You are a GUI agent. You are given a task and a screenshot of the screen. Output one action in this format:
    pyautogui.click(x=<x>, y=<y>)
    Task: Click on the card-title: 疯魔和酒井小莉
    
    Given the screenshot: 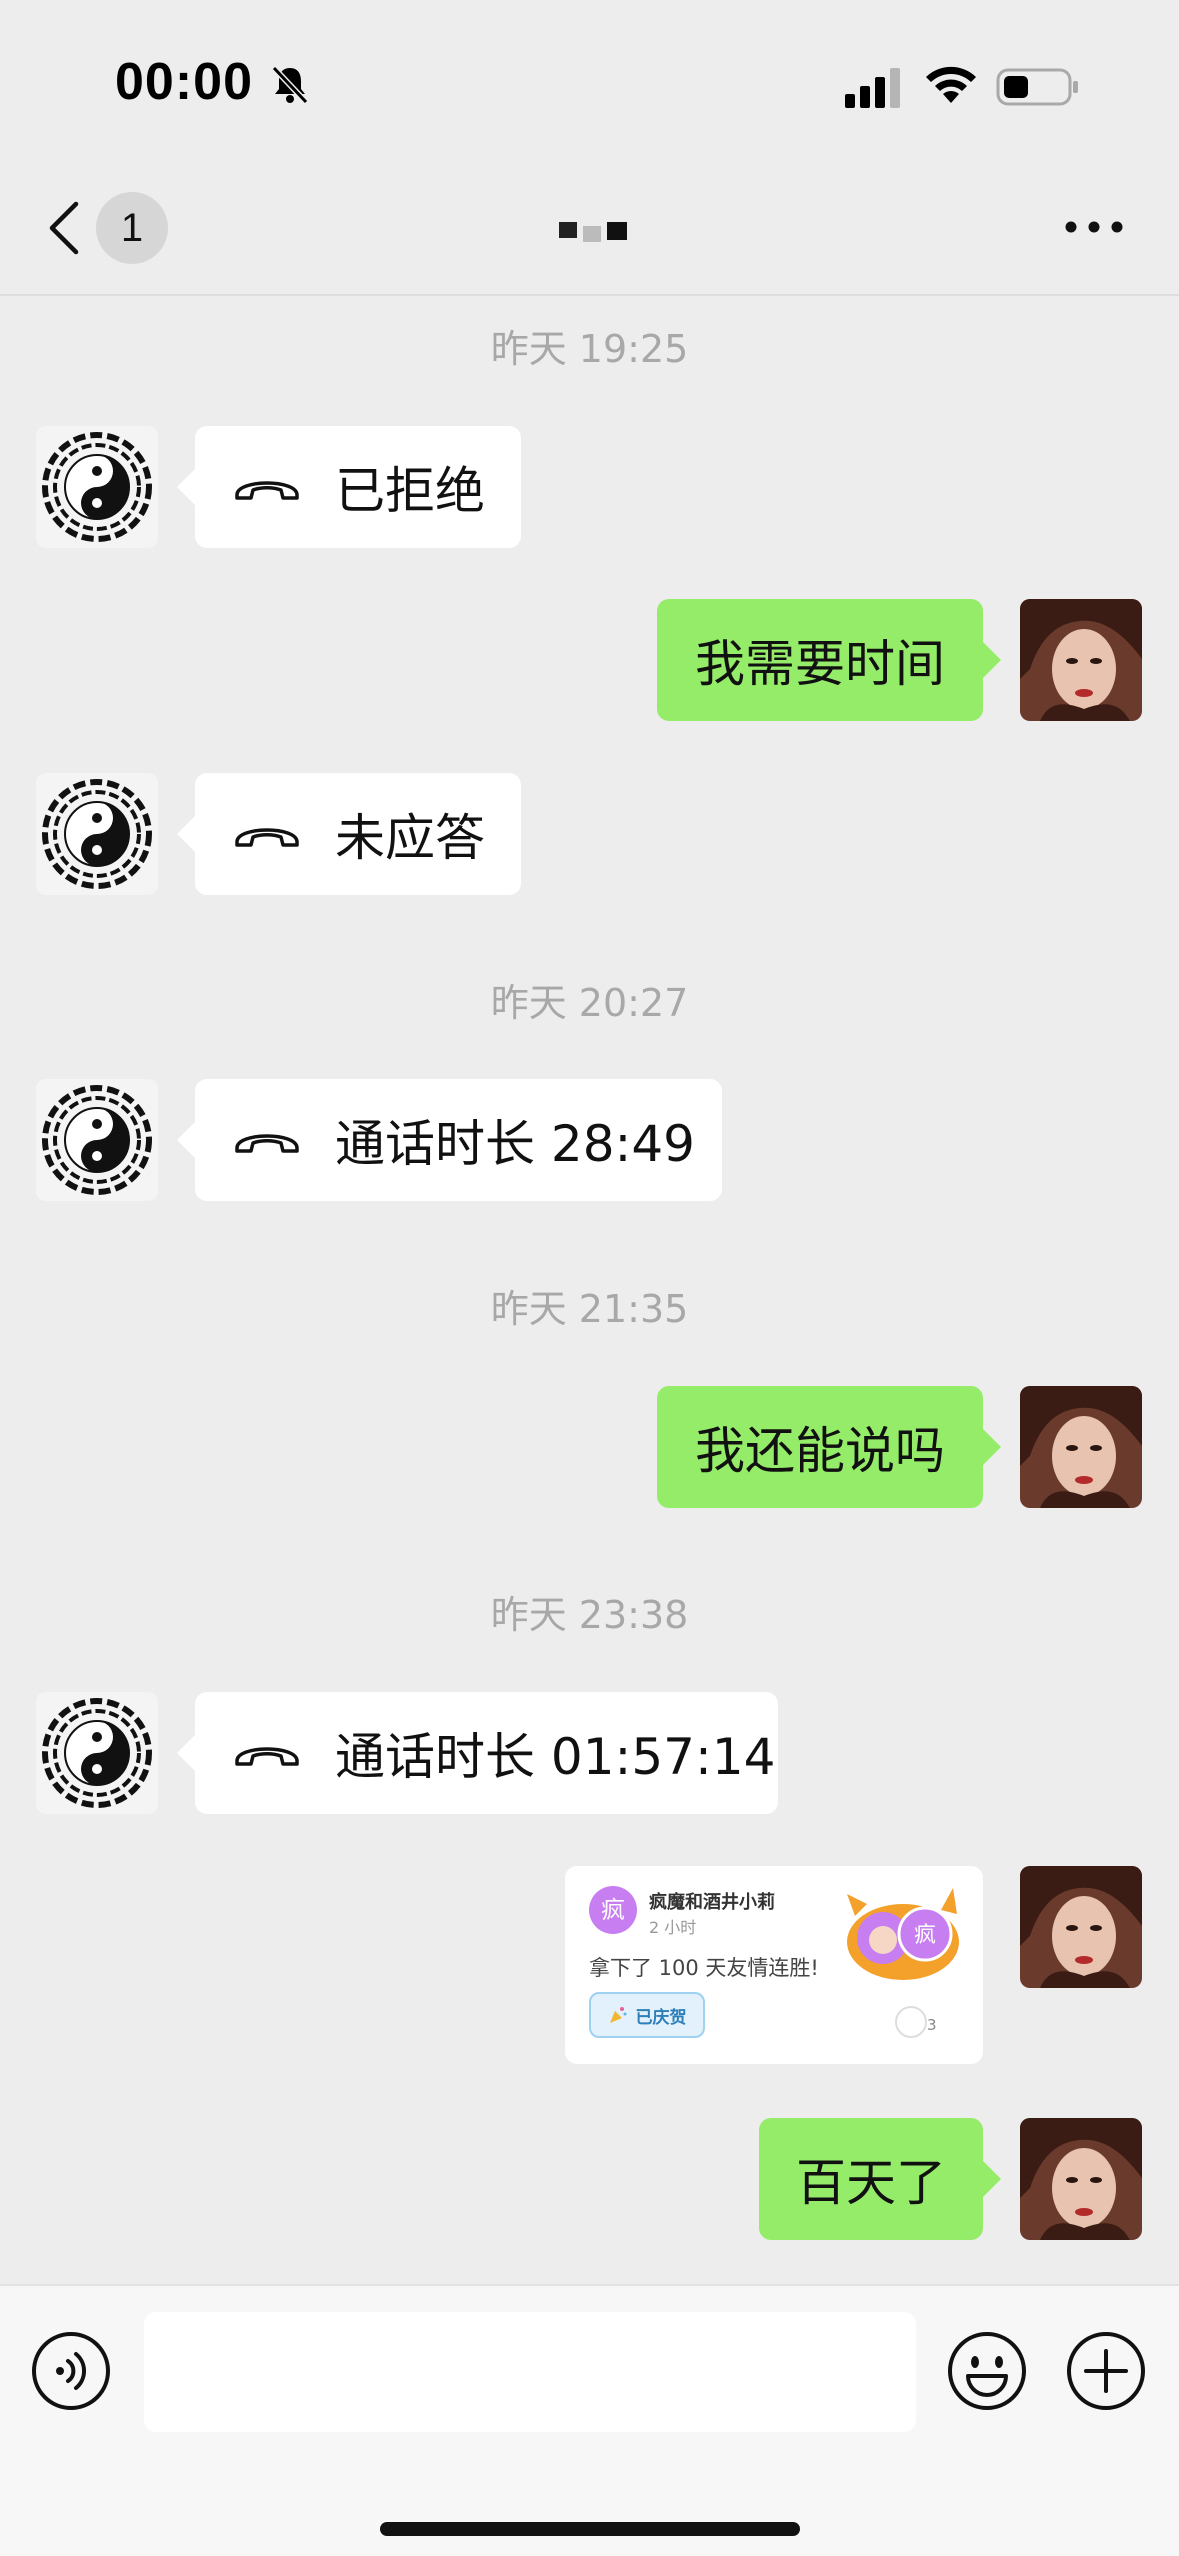 What is the action you would take?
    pyautogui.click(x=712, y=1902)
    